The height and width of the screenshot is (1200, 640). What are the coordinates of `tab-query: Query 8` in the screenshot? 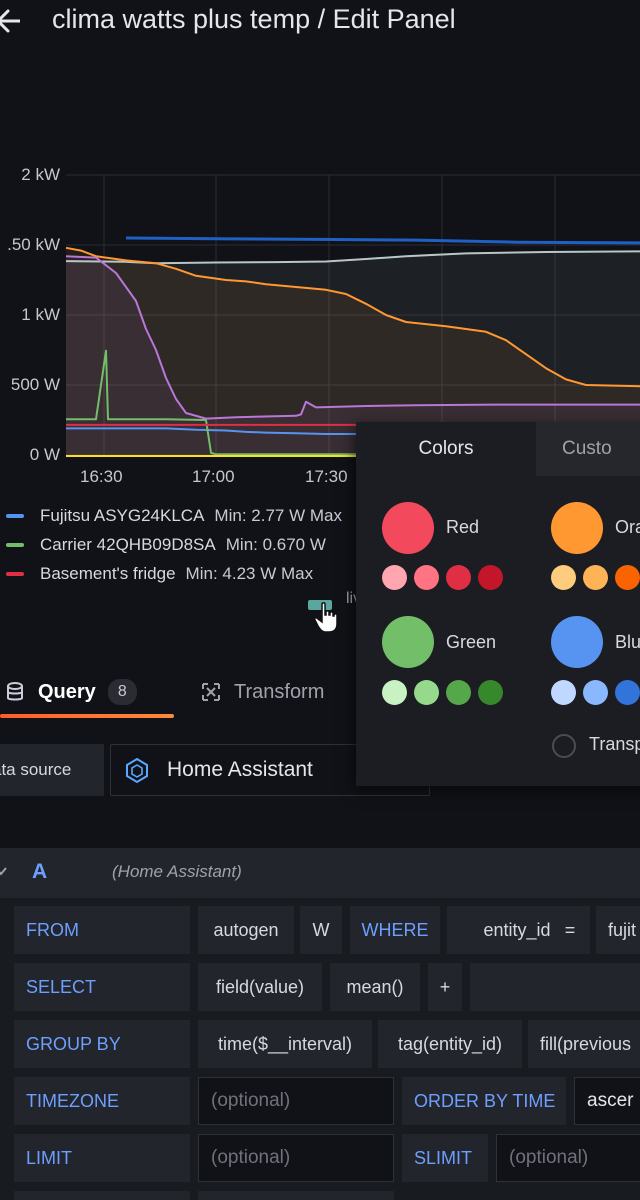 It's located at (70, 692).